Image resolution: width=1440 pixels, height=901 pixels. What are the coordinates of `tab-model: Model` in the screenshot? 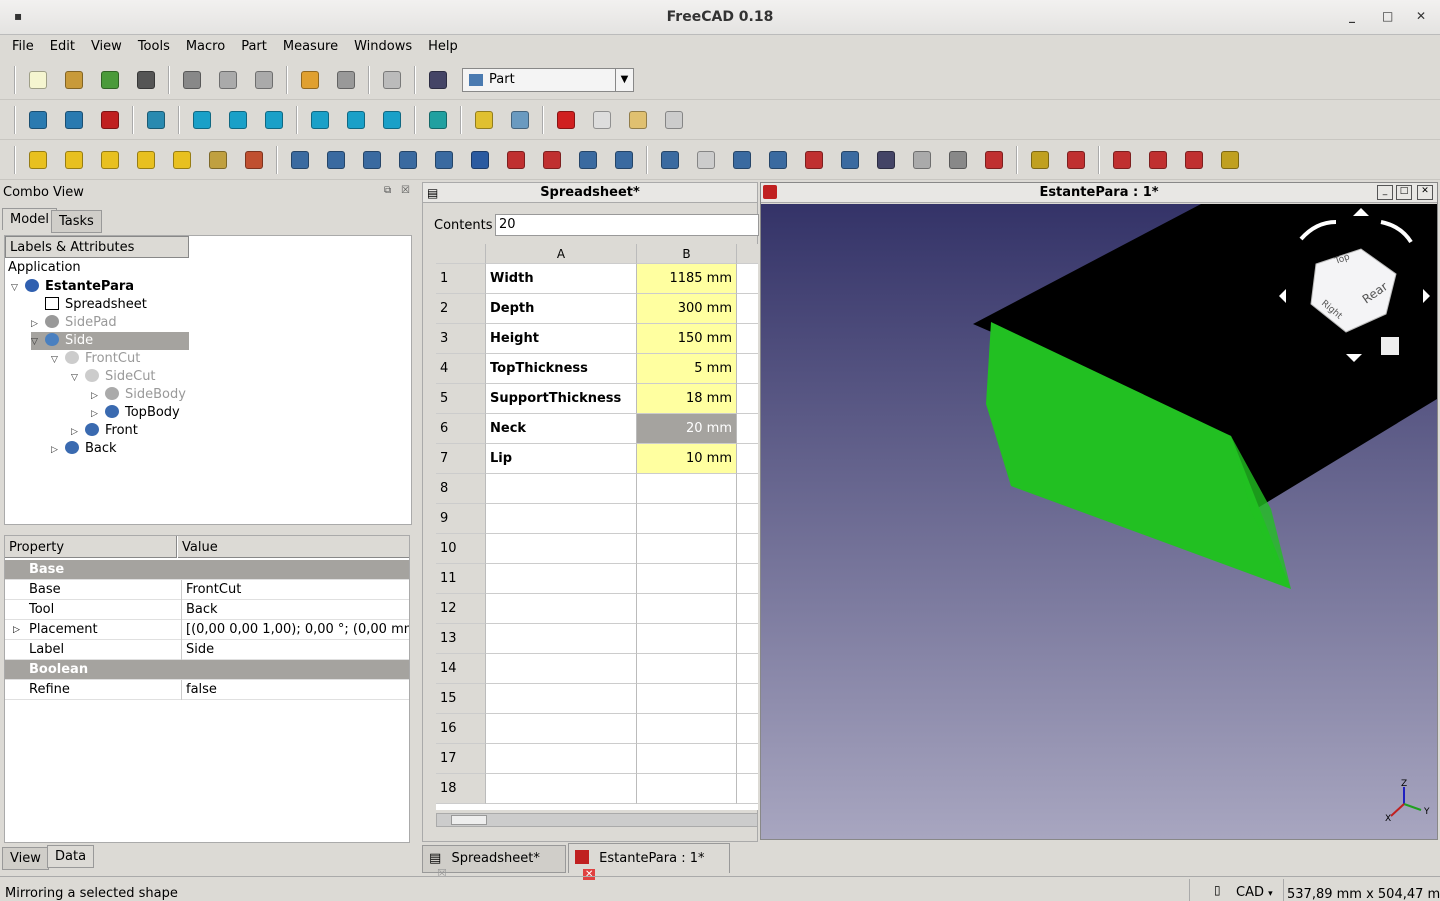 It's located at (30, 219).